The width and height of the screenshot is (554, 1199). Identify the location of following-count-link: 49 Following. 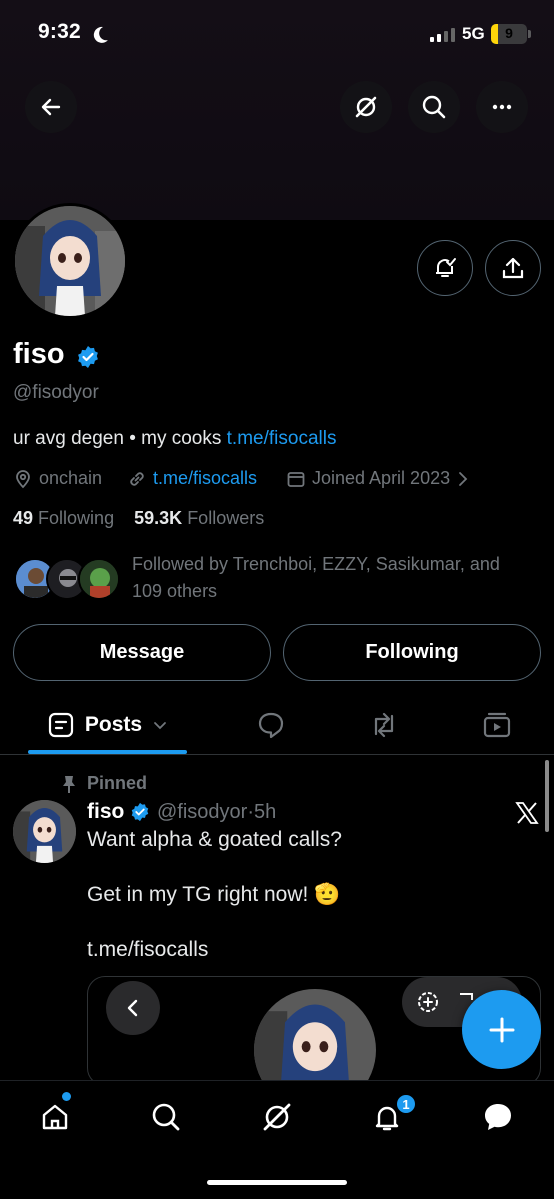
(63, 518).